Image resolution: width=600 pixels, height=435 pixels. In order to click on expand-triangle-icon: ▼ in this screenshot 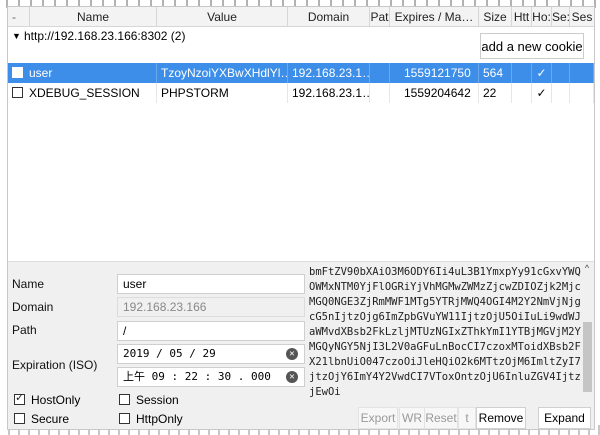, I will do `click(16, 36)`.